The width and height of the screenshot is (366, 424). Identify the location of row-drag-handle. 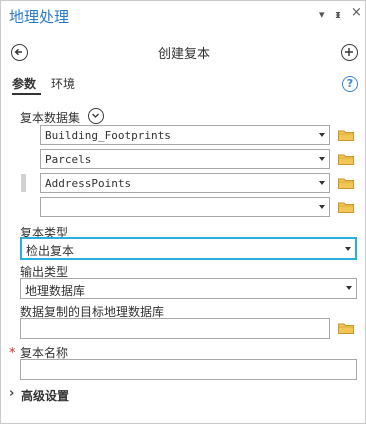
(23, 183).